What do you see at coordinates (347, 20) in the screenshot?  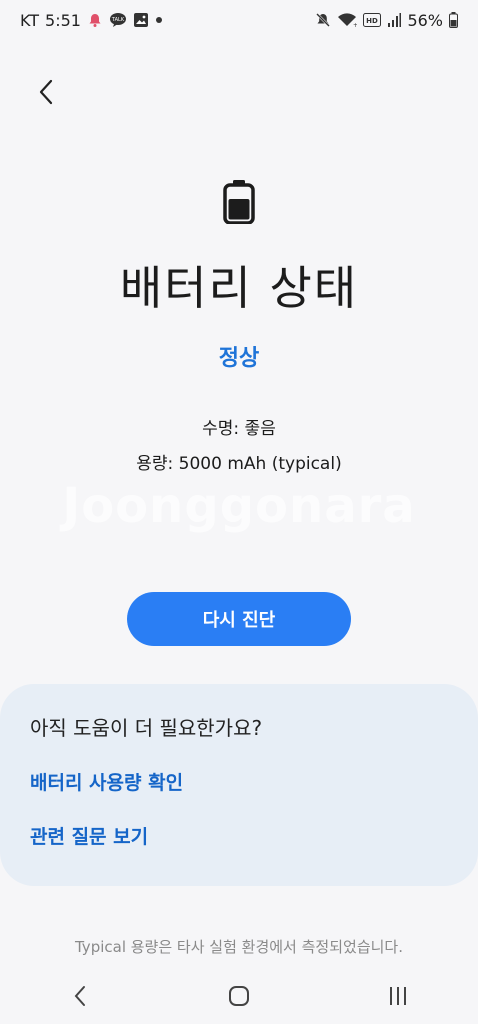 I see `wifi-icon: +` at bounding box center [347, 20].